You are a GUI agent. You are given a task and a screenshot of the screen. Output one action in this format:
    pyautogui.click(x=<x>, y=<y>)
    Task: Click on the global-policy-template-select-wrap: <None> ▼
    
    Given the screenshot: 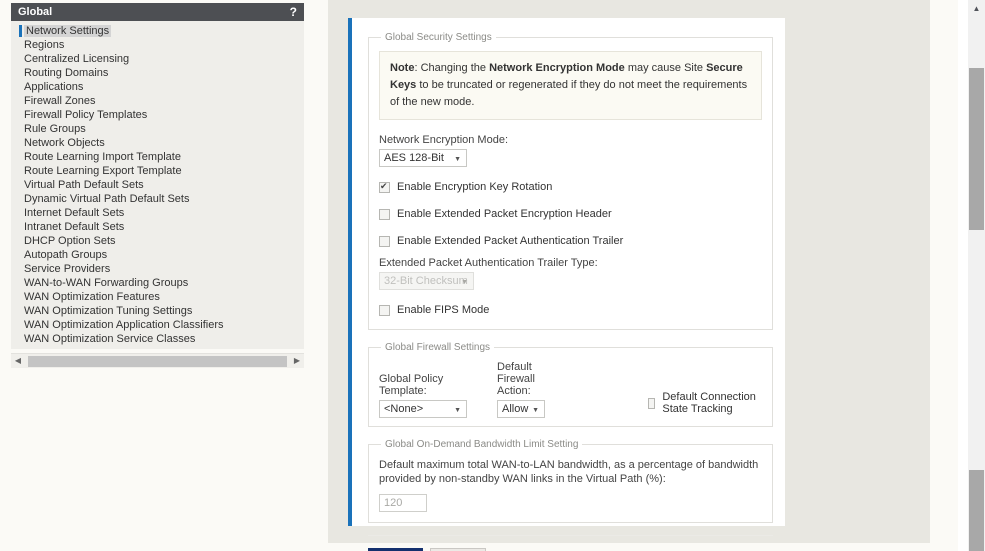 What is the action you would take?
    pyautogui.click(x=423, y=409)
    